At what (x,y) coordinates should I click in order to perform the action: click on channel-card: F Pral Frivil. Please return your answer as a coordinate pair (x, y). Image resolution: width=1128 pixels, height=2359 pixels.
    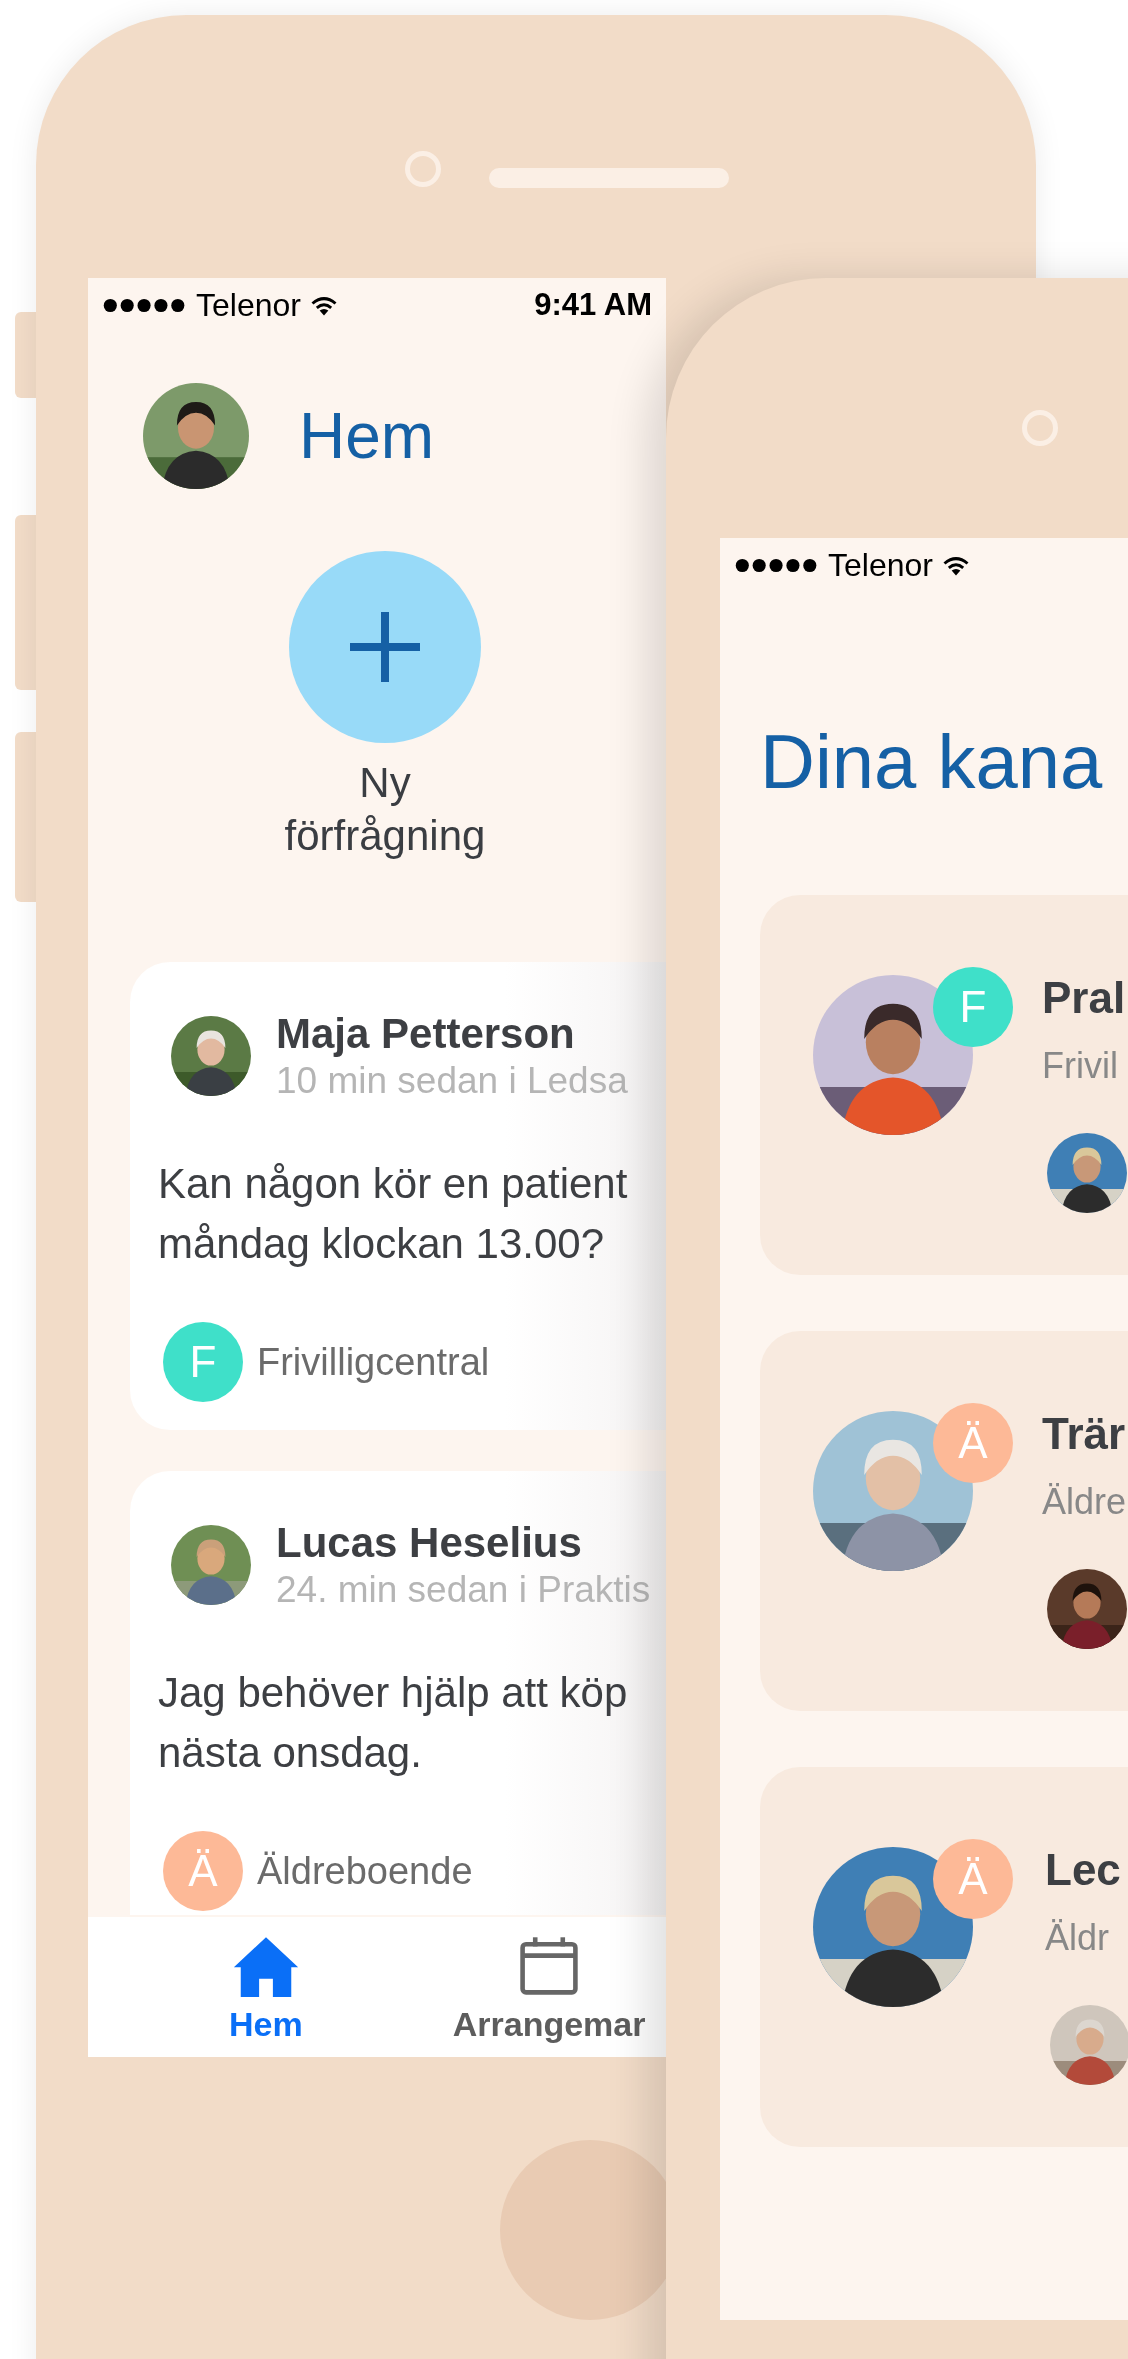
    Looking at the image, I should click on (944, 1085).